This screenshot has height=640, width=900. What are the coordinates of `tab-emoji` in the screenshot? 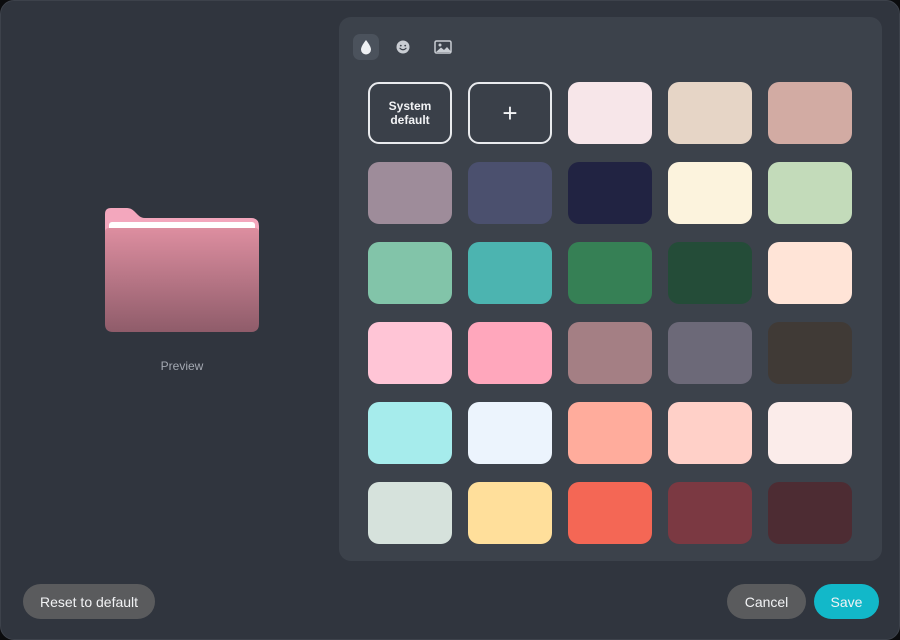 It's located at (403, 47).